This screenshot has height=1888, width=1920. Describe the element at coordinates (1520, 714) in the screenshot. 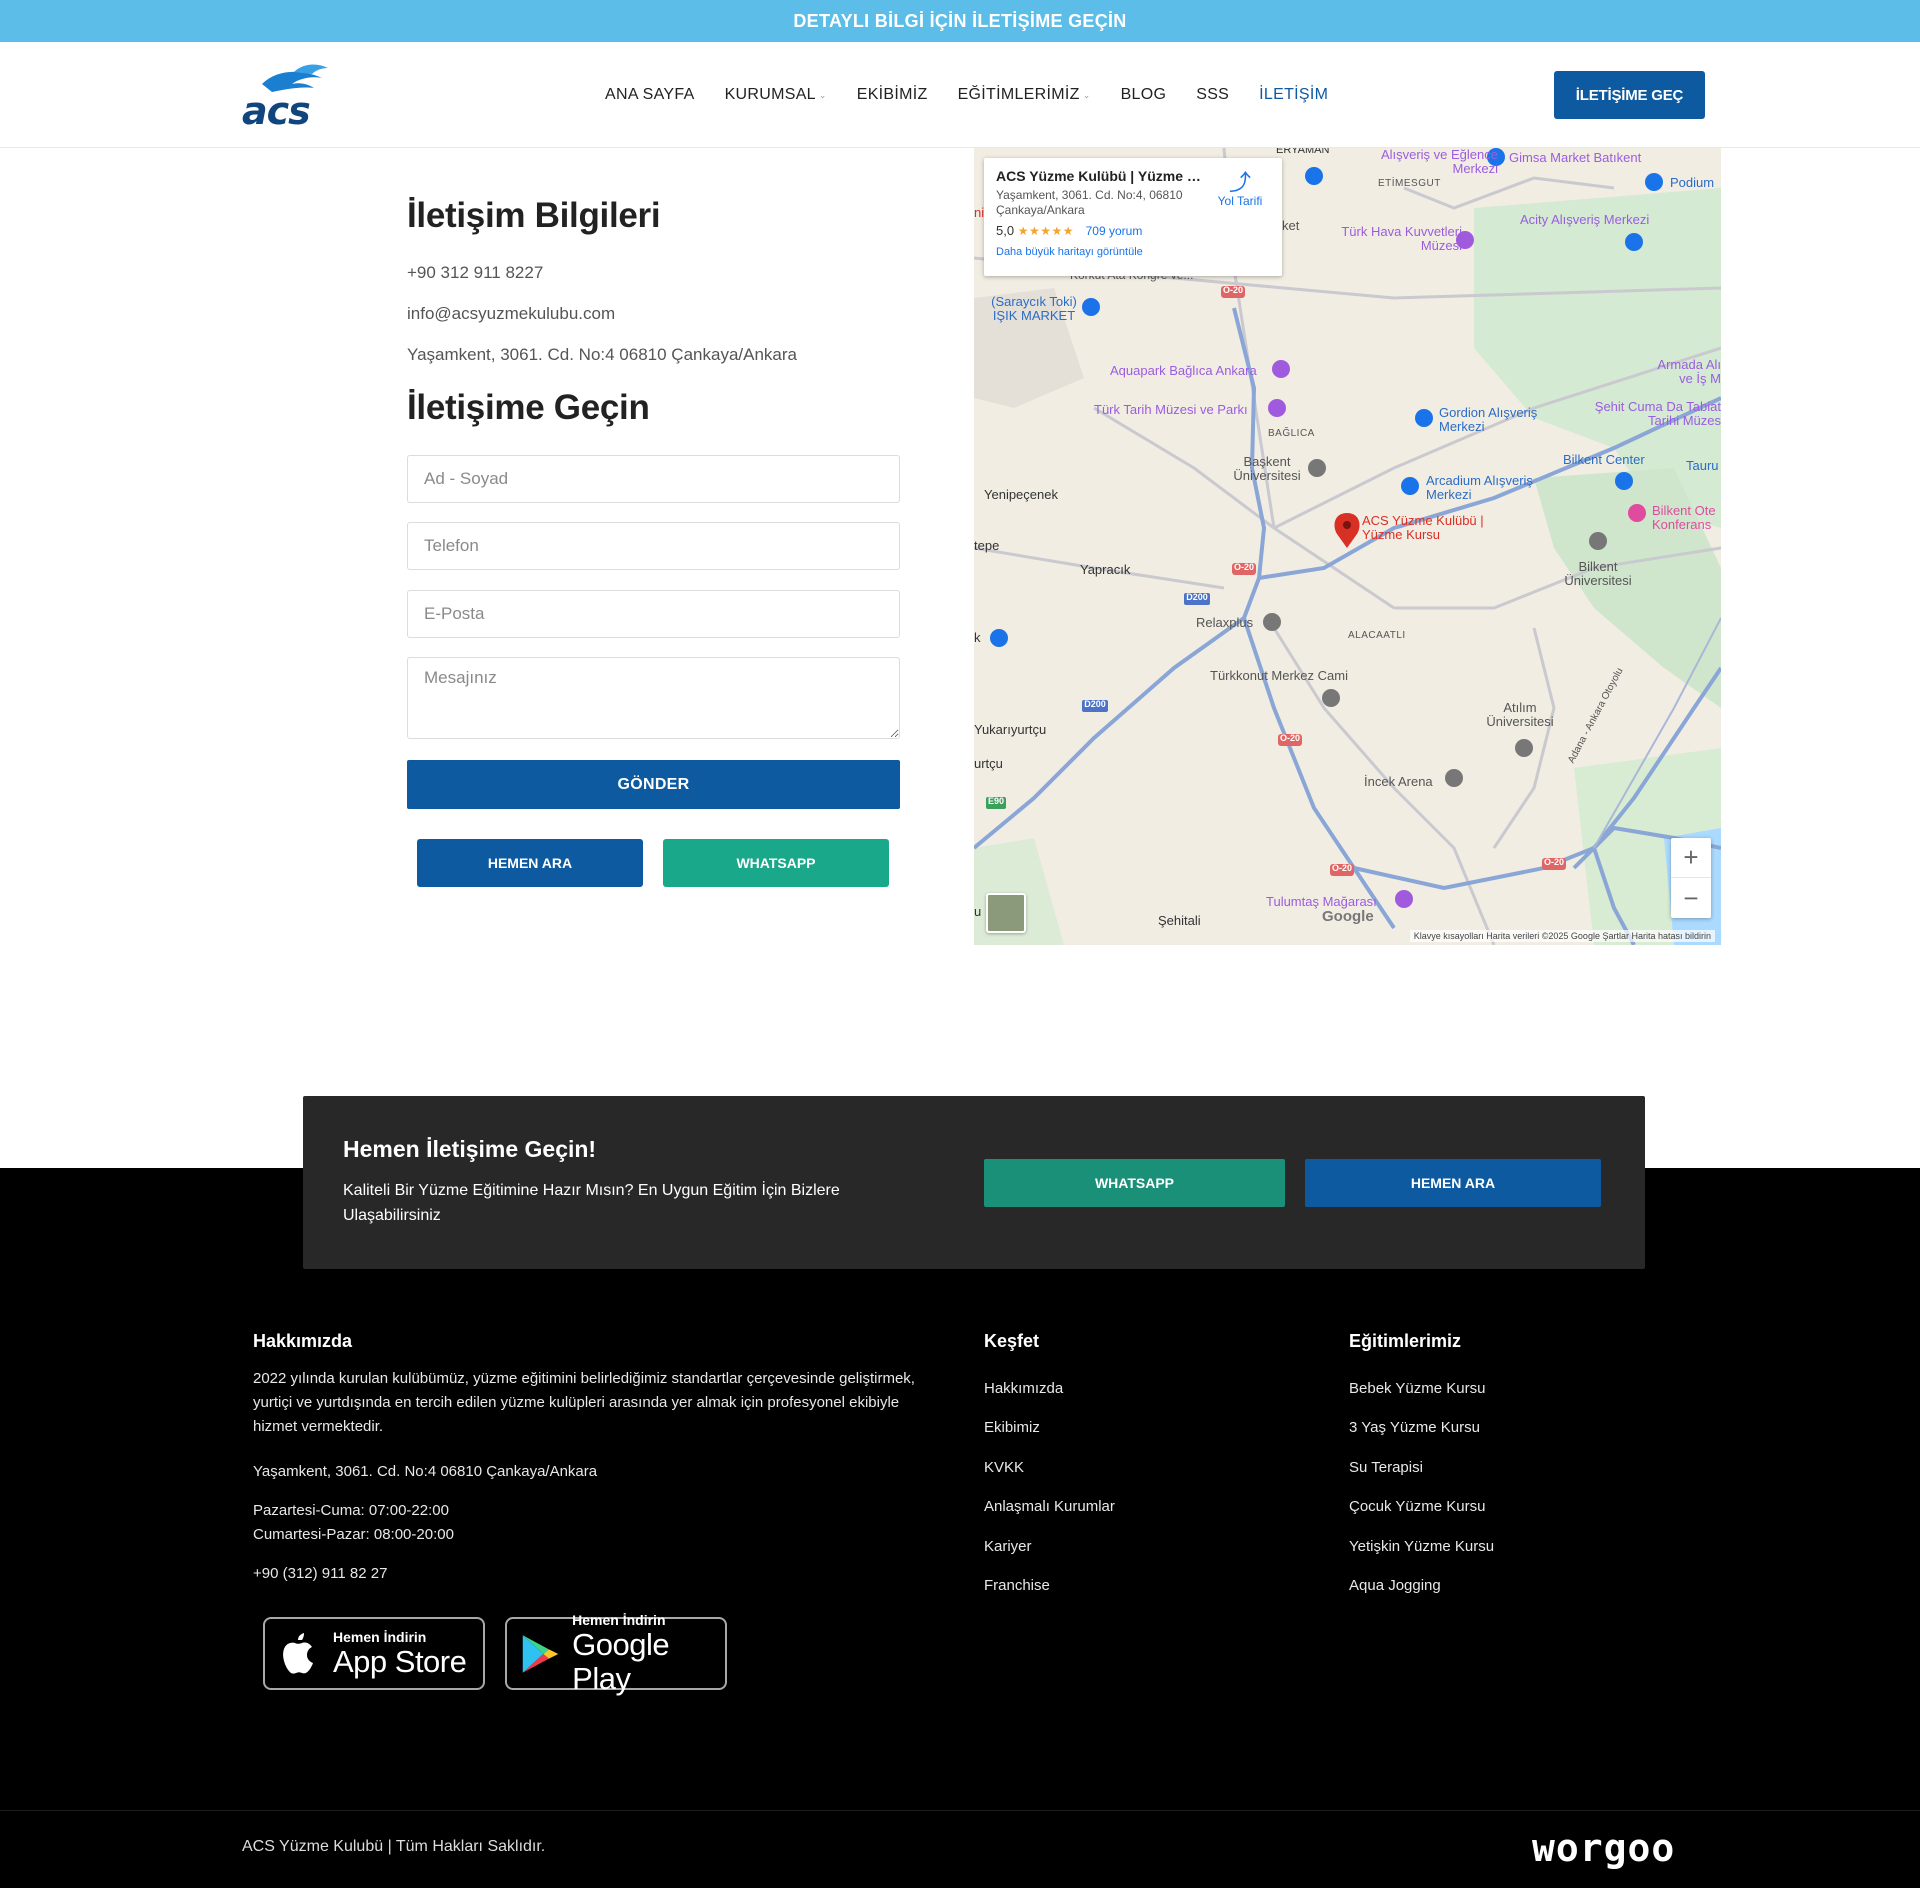

I see `map-label-atilim: Atılım Üniversitesi` at that location.